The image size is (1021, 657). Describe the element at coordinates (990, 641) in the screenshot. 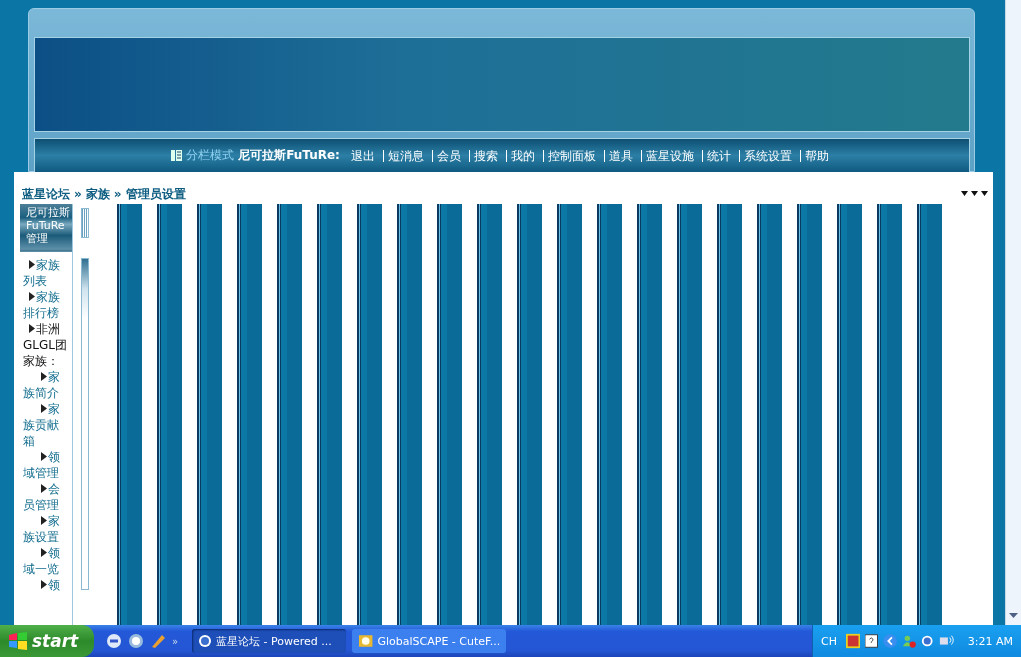

I see `clock: 3:21 AM` at that location.